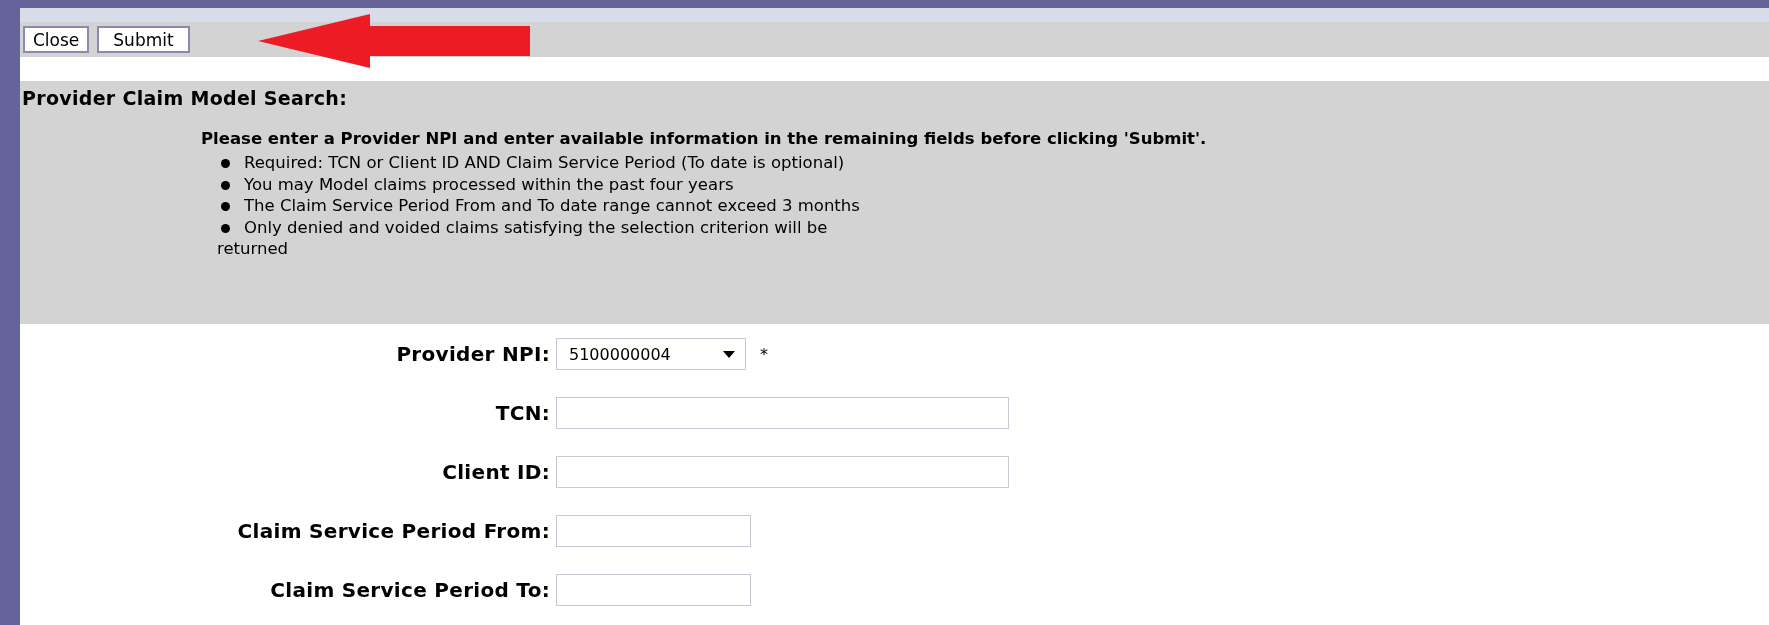 The image size is (1769, 625). I want to click on caret-icon, so click(729, 354).